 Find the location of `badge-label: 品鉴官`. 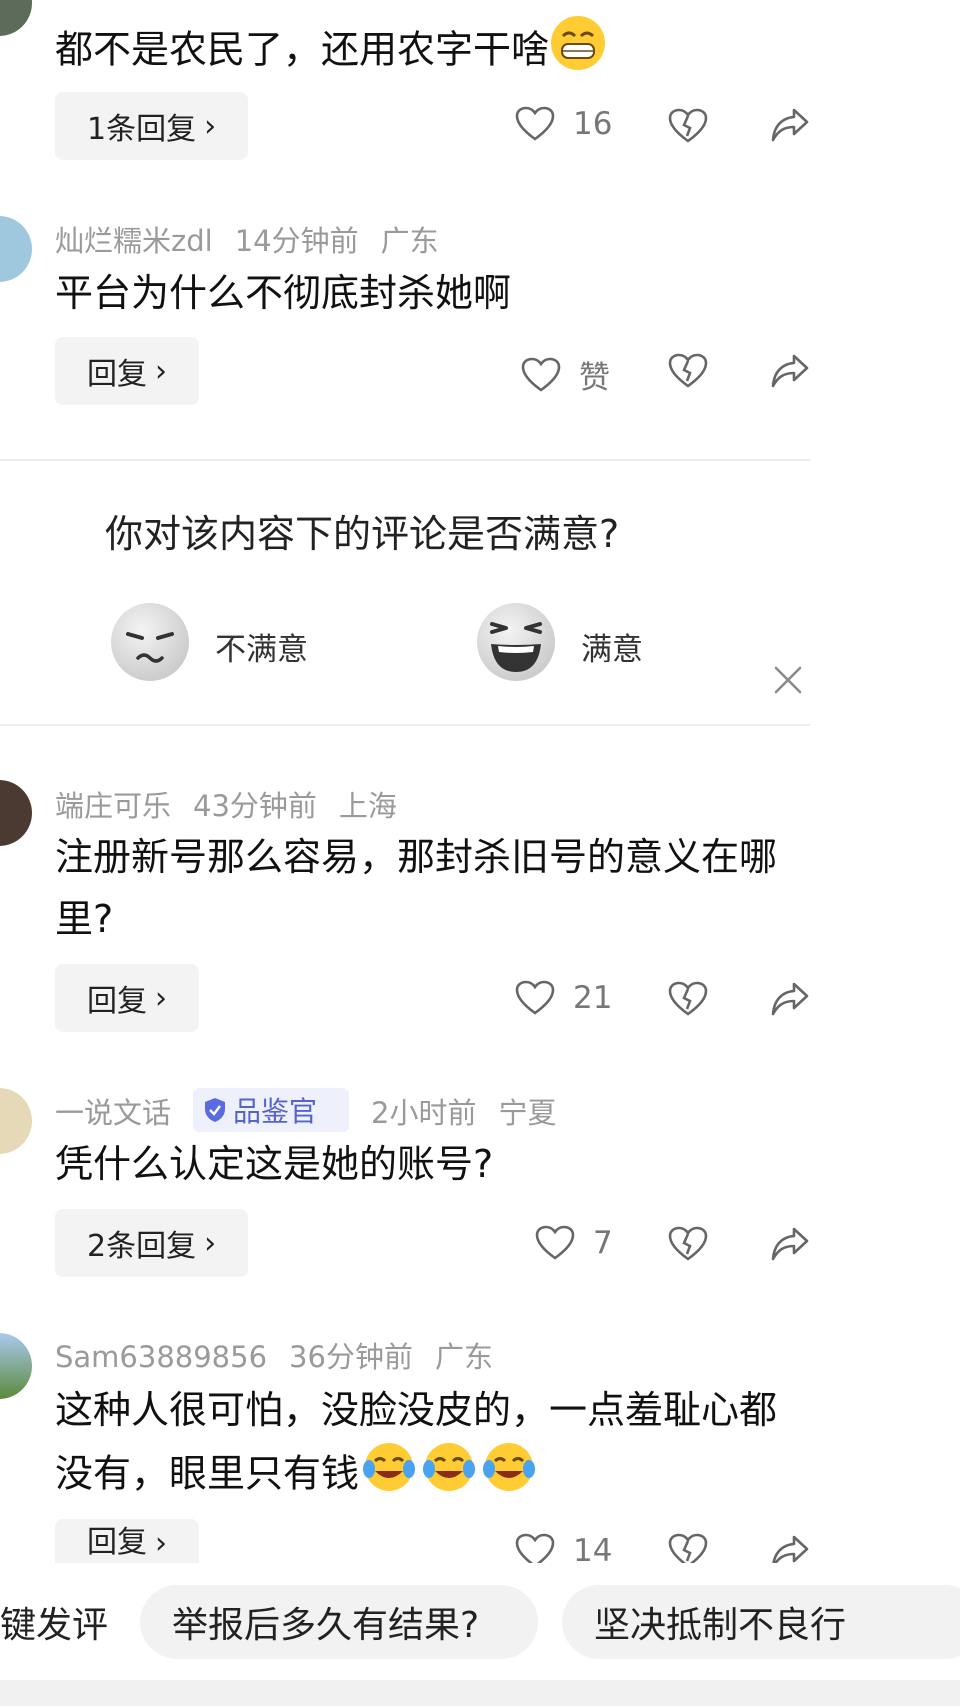

badge-label: 品鉴官 is located at coordinates (275, 1111).